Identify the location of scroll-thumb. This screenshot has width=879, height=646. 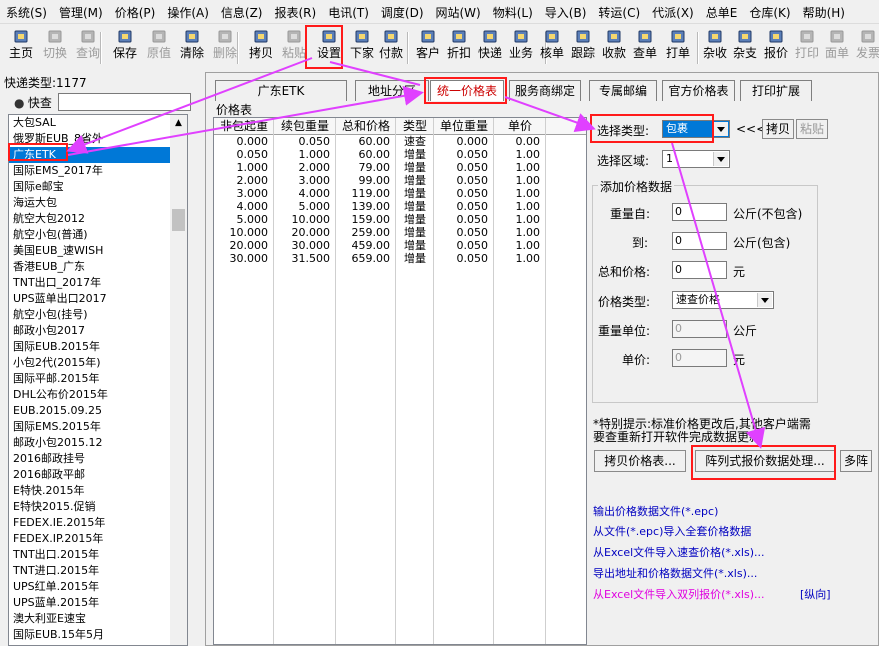
(178, 220).